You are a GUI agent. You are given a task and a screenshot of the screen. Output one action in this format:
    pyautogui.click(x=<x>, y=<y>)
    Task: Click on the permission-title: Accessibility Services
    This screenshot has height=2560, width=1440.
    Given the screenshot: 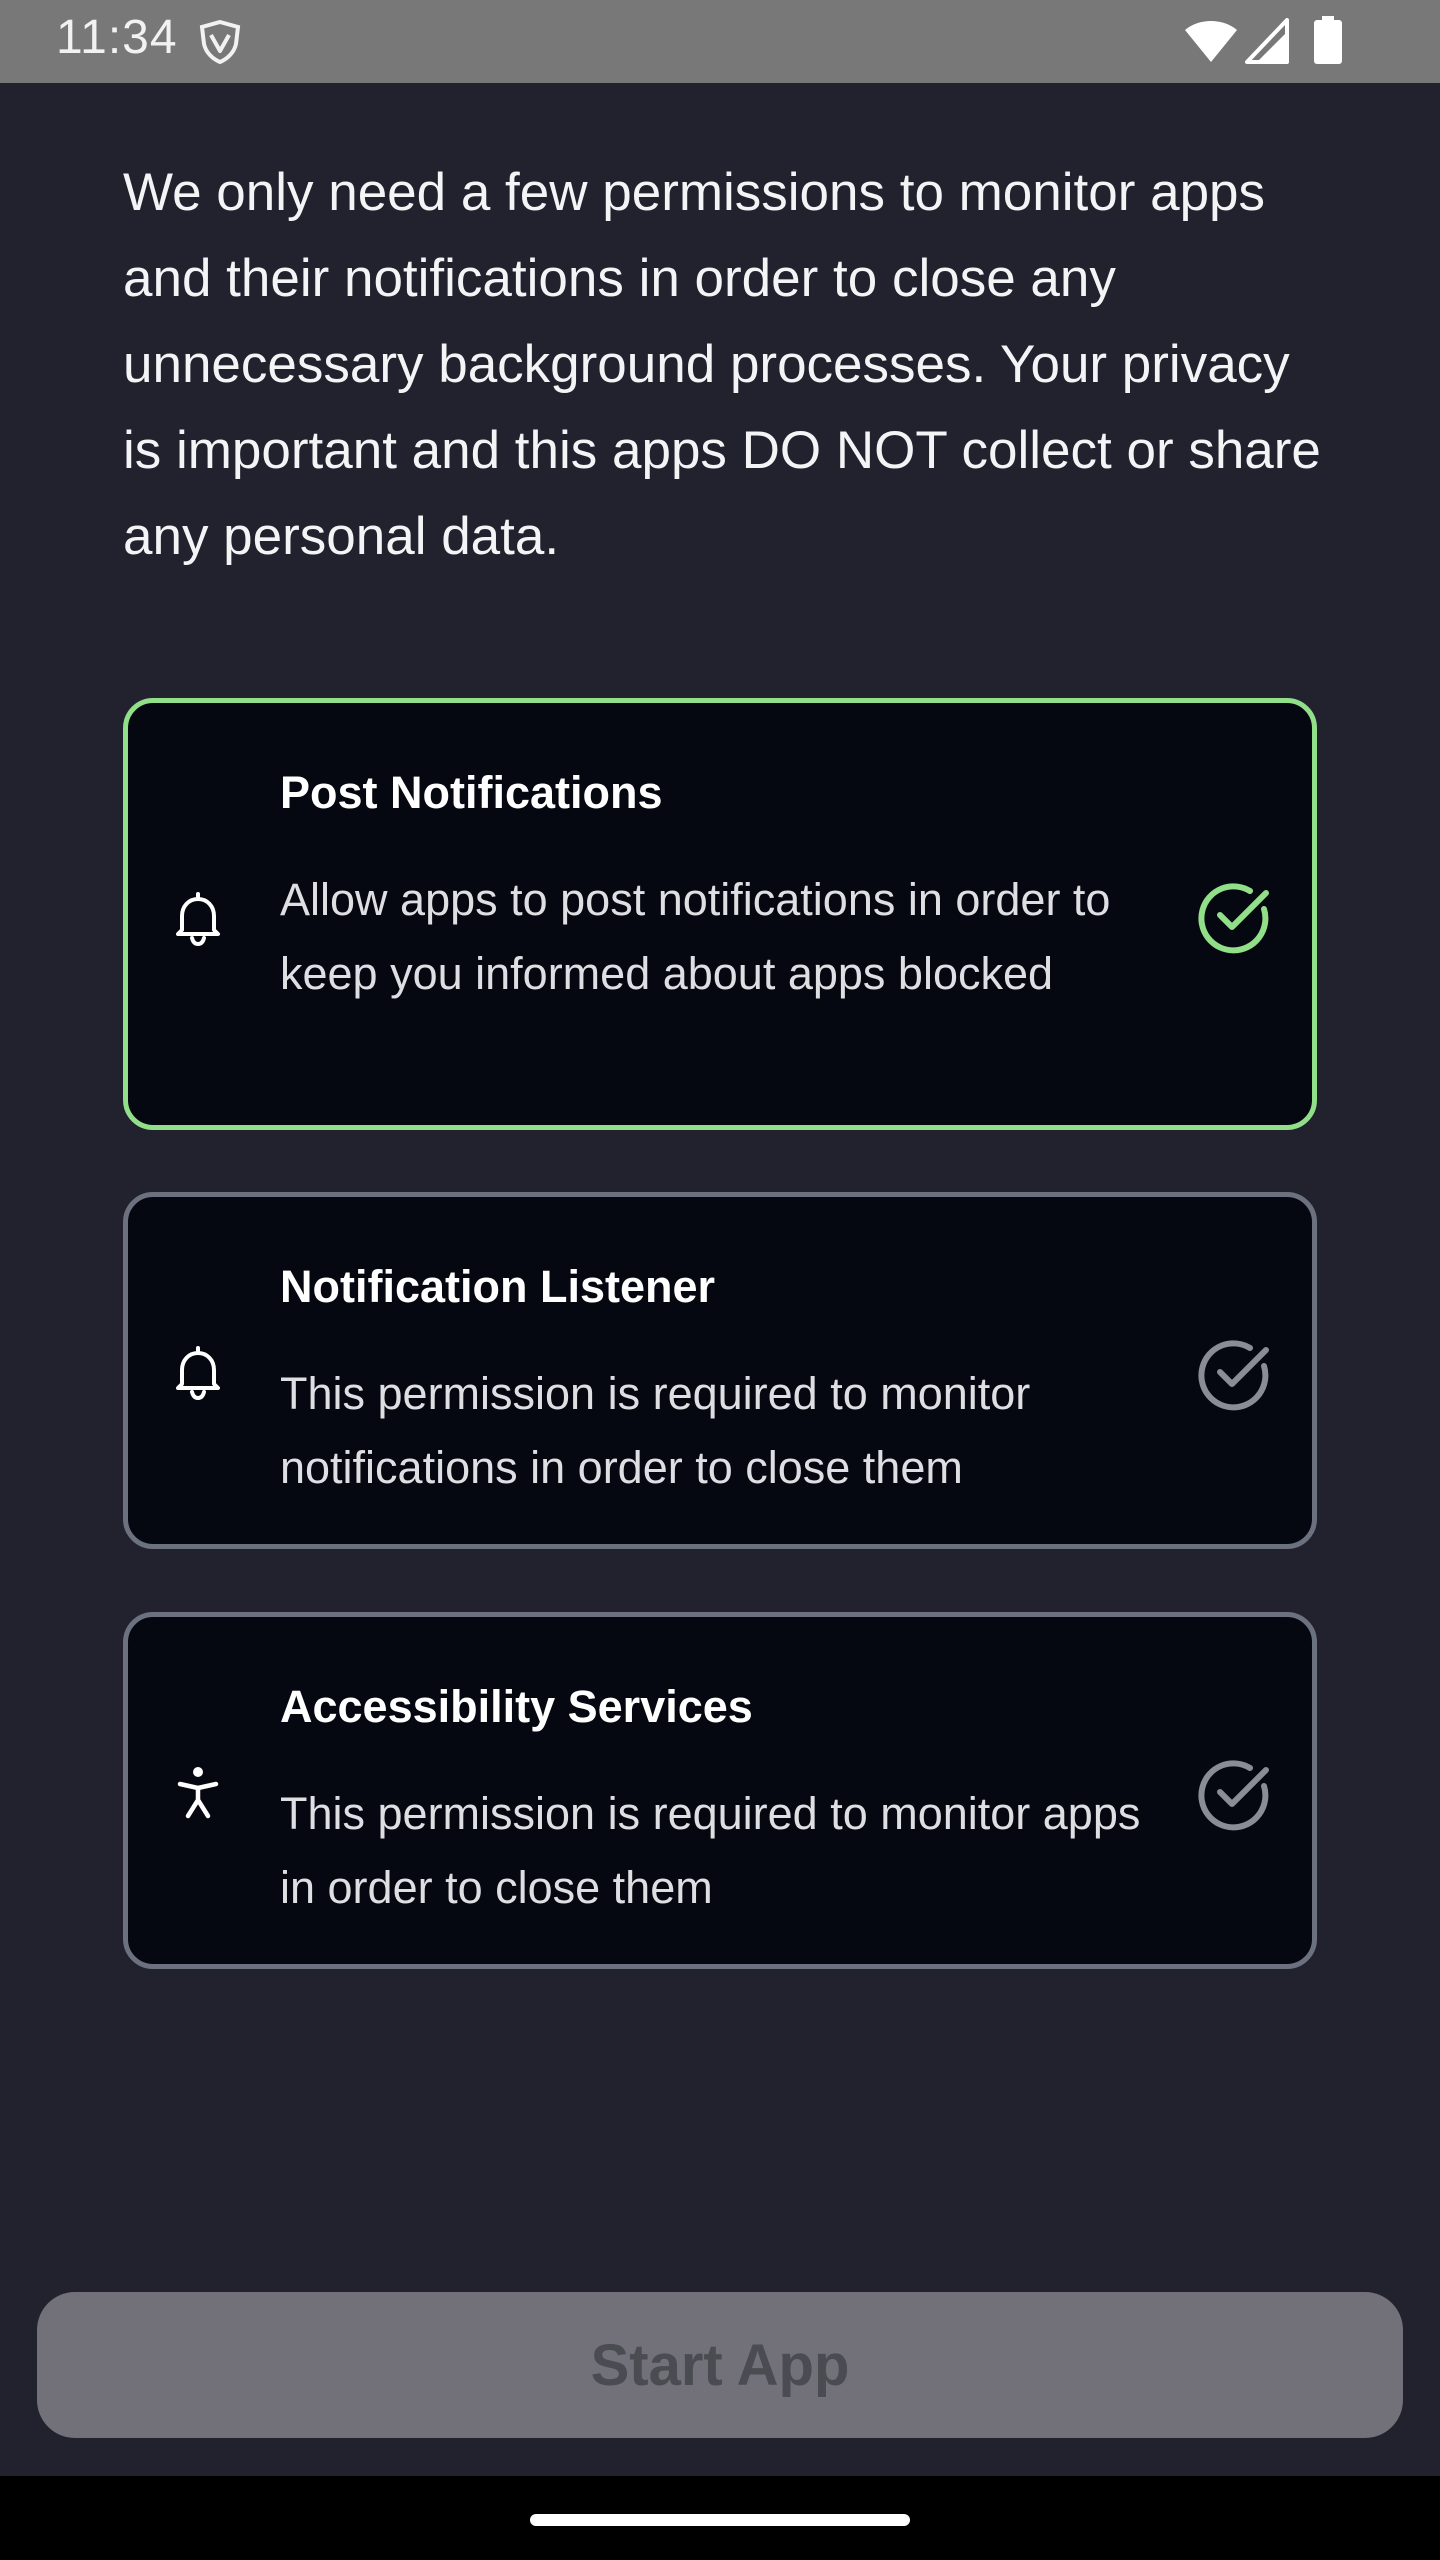 What is the action you would take?
    pyautogui.click(x=516, y=1706)
    